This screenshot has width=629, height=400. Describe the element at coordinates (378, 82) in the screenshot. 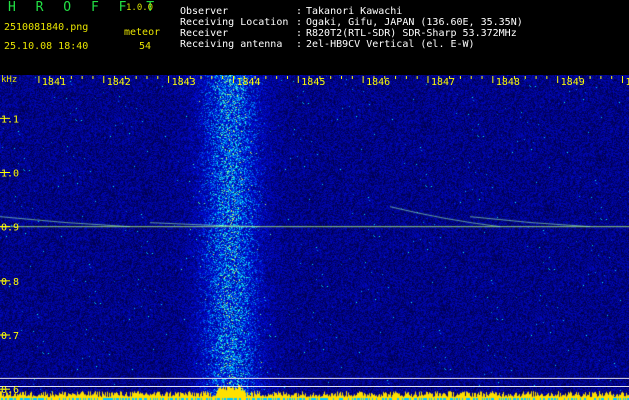

I see `x-tick-label: 1846` at that location.